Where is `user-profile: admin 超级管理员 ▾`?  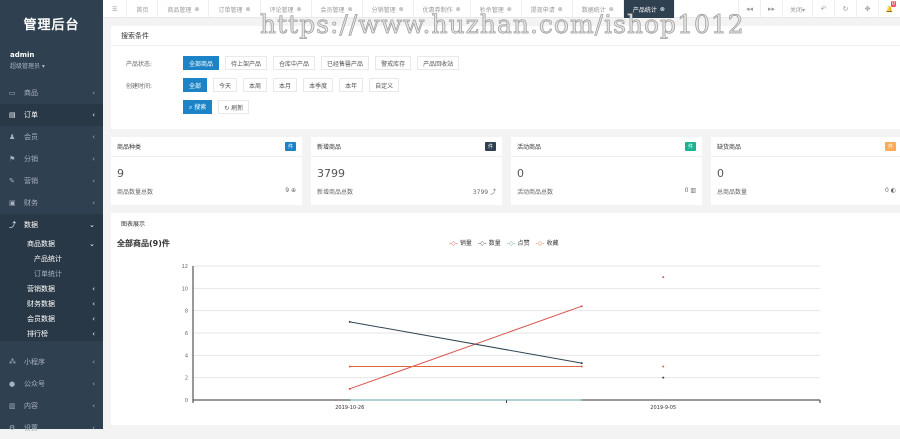 user-profile: admin 超级管理员 ▾ is located at coordinates (51, 60).